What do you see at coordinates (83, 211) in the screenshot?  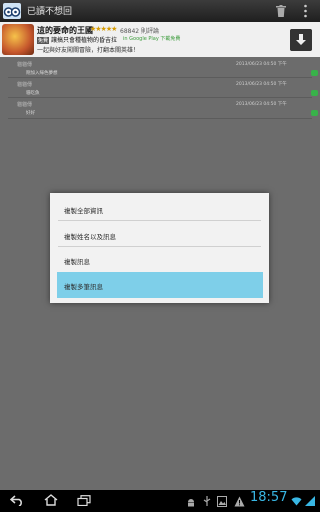 I see `option-label: 複製全部資訊` at bounding box center [83, 211].